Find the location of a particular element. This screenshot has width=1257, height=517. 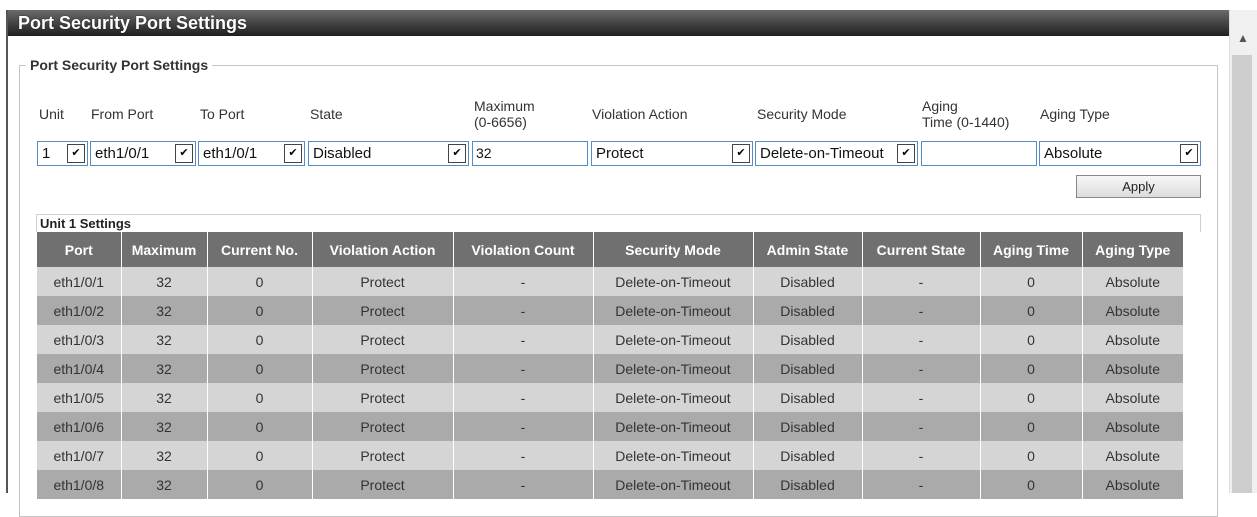

page-title: Port Security Port Settings is located at coordinates (618, 23).